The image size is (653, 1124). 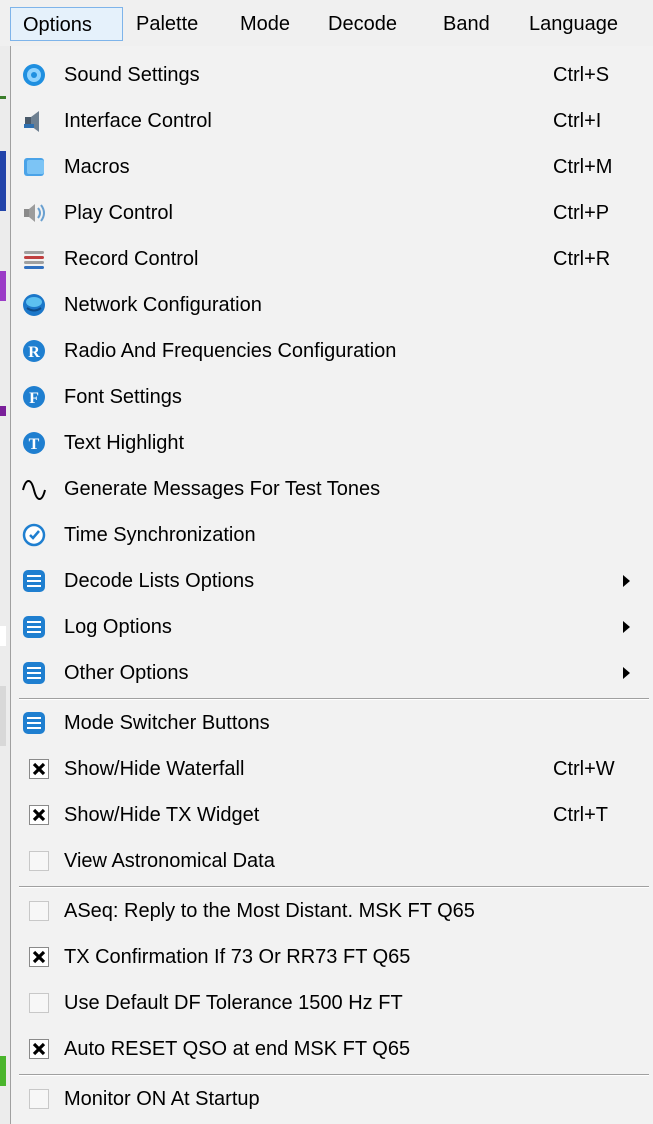 I want to click on menu-check-view-astronomical-data: View Astronomical Data, so click(x=331, y=861).